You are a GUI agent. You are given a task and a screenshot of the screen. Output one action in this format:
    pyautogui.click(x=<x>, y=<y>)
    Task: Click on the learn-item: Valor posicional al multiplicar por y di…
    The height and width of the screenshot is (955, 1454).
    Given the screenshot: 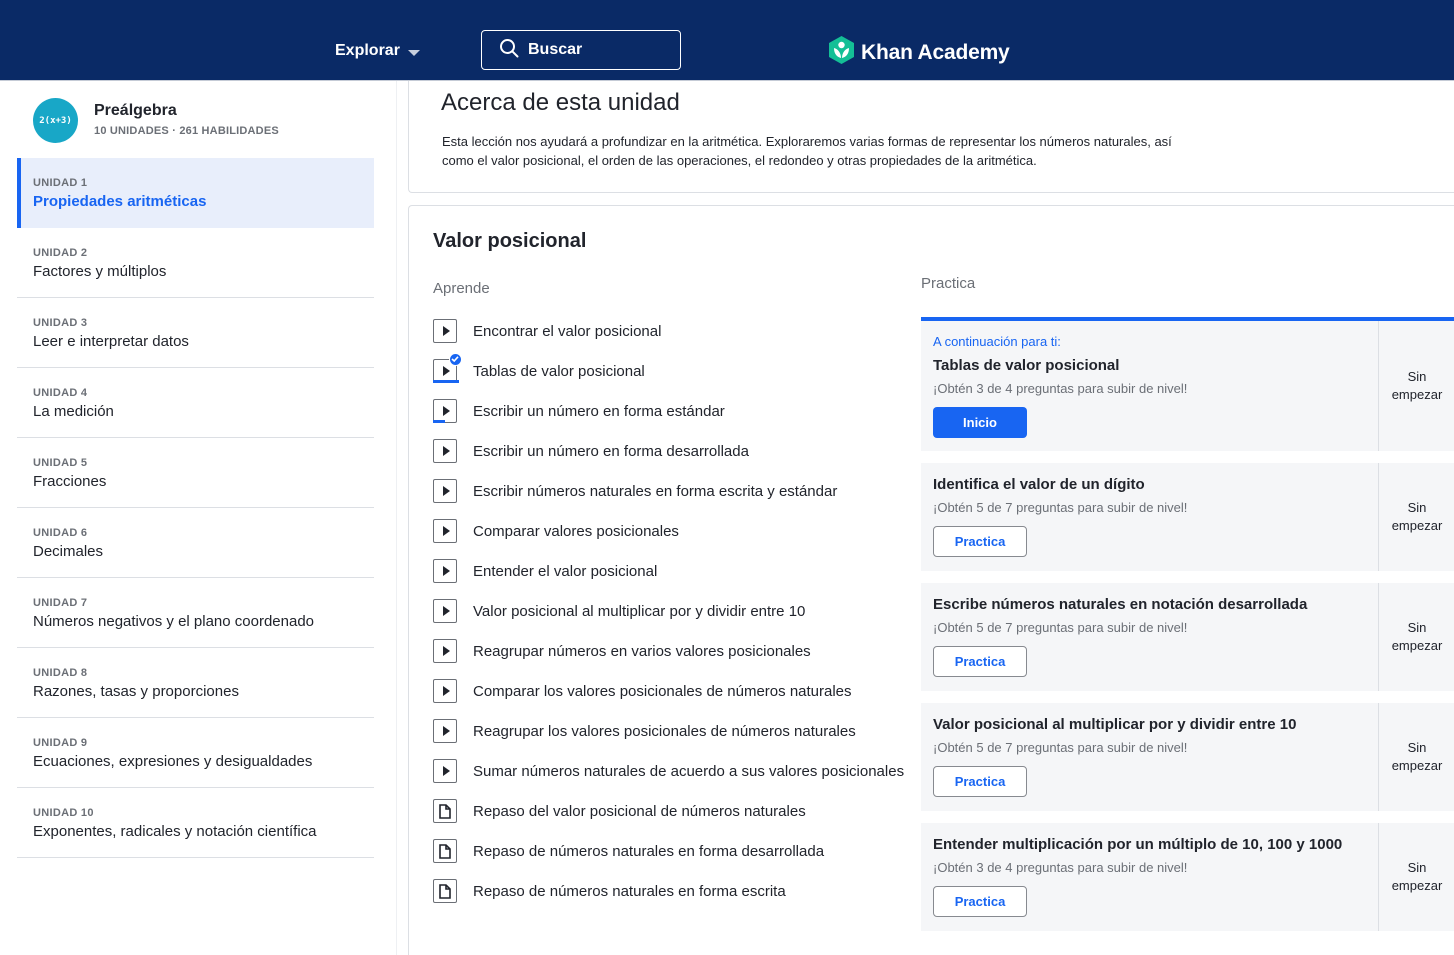 What is the action you would take?
    pyautogui.click(x=619, y=611)
    